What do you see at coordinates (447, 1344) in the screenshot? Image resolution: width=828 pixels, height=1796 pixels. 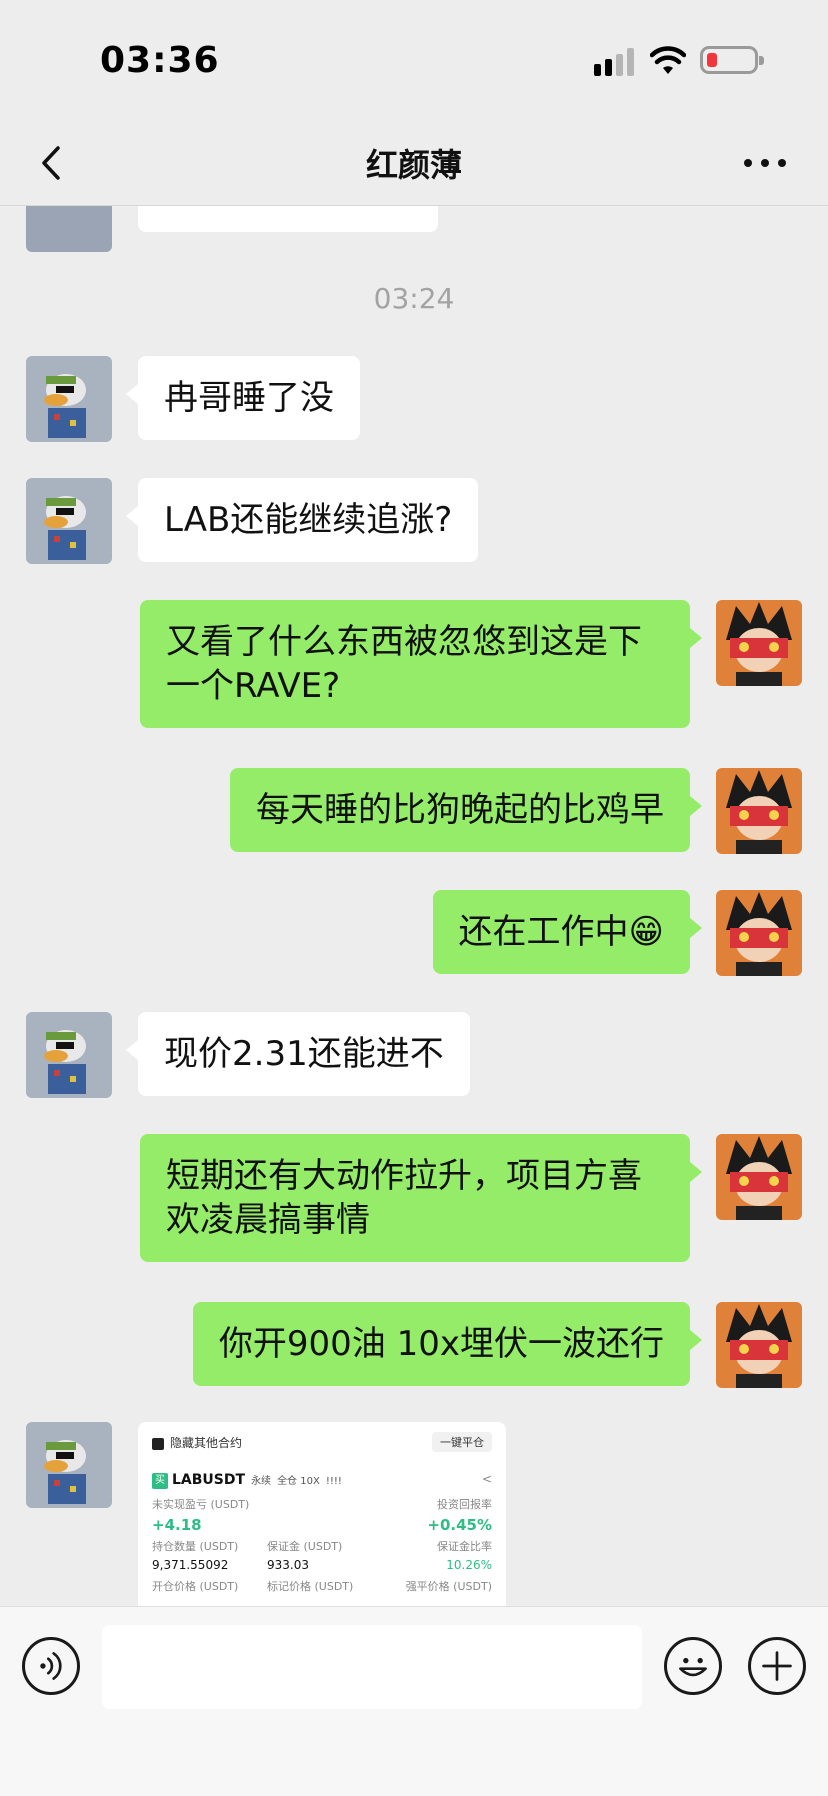 I see `message-bubble-outgoing: 你开900油 10x埋伏一波还行` at bounding box center [447, 1344].